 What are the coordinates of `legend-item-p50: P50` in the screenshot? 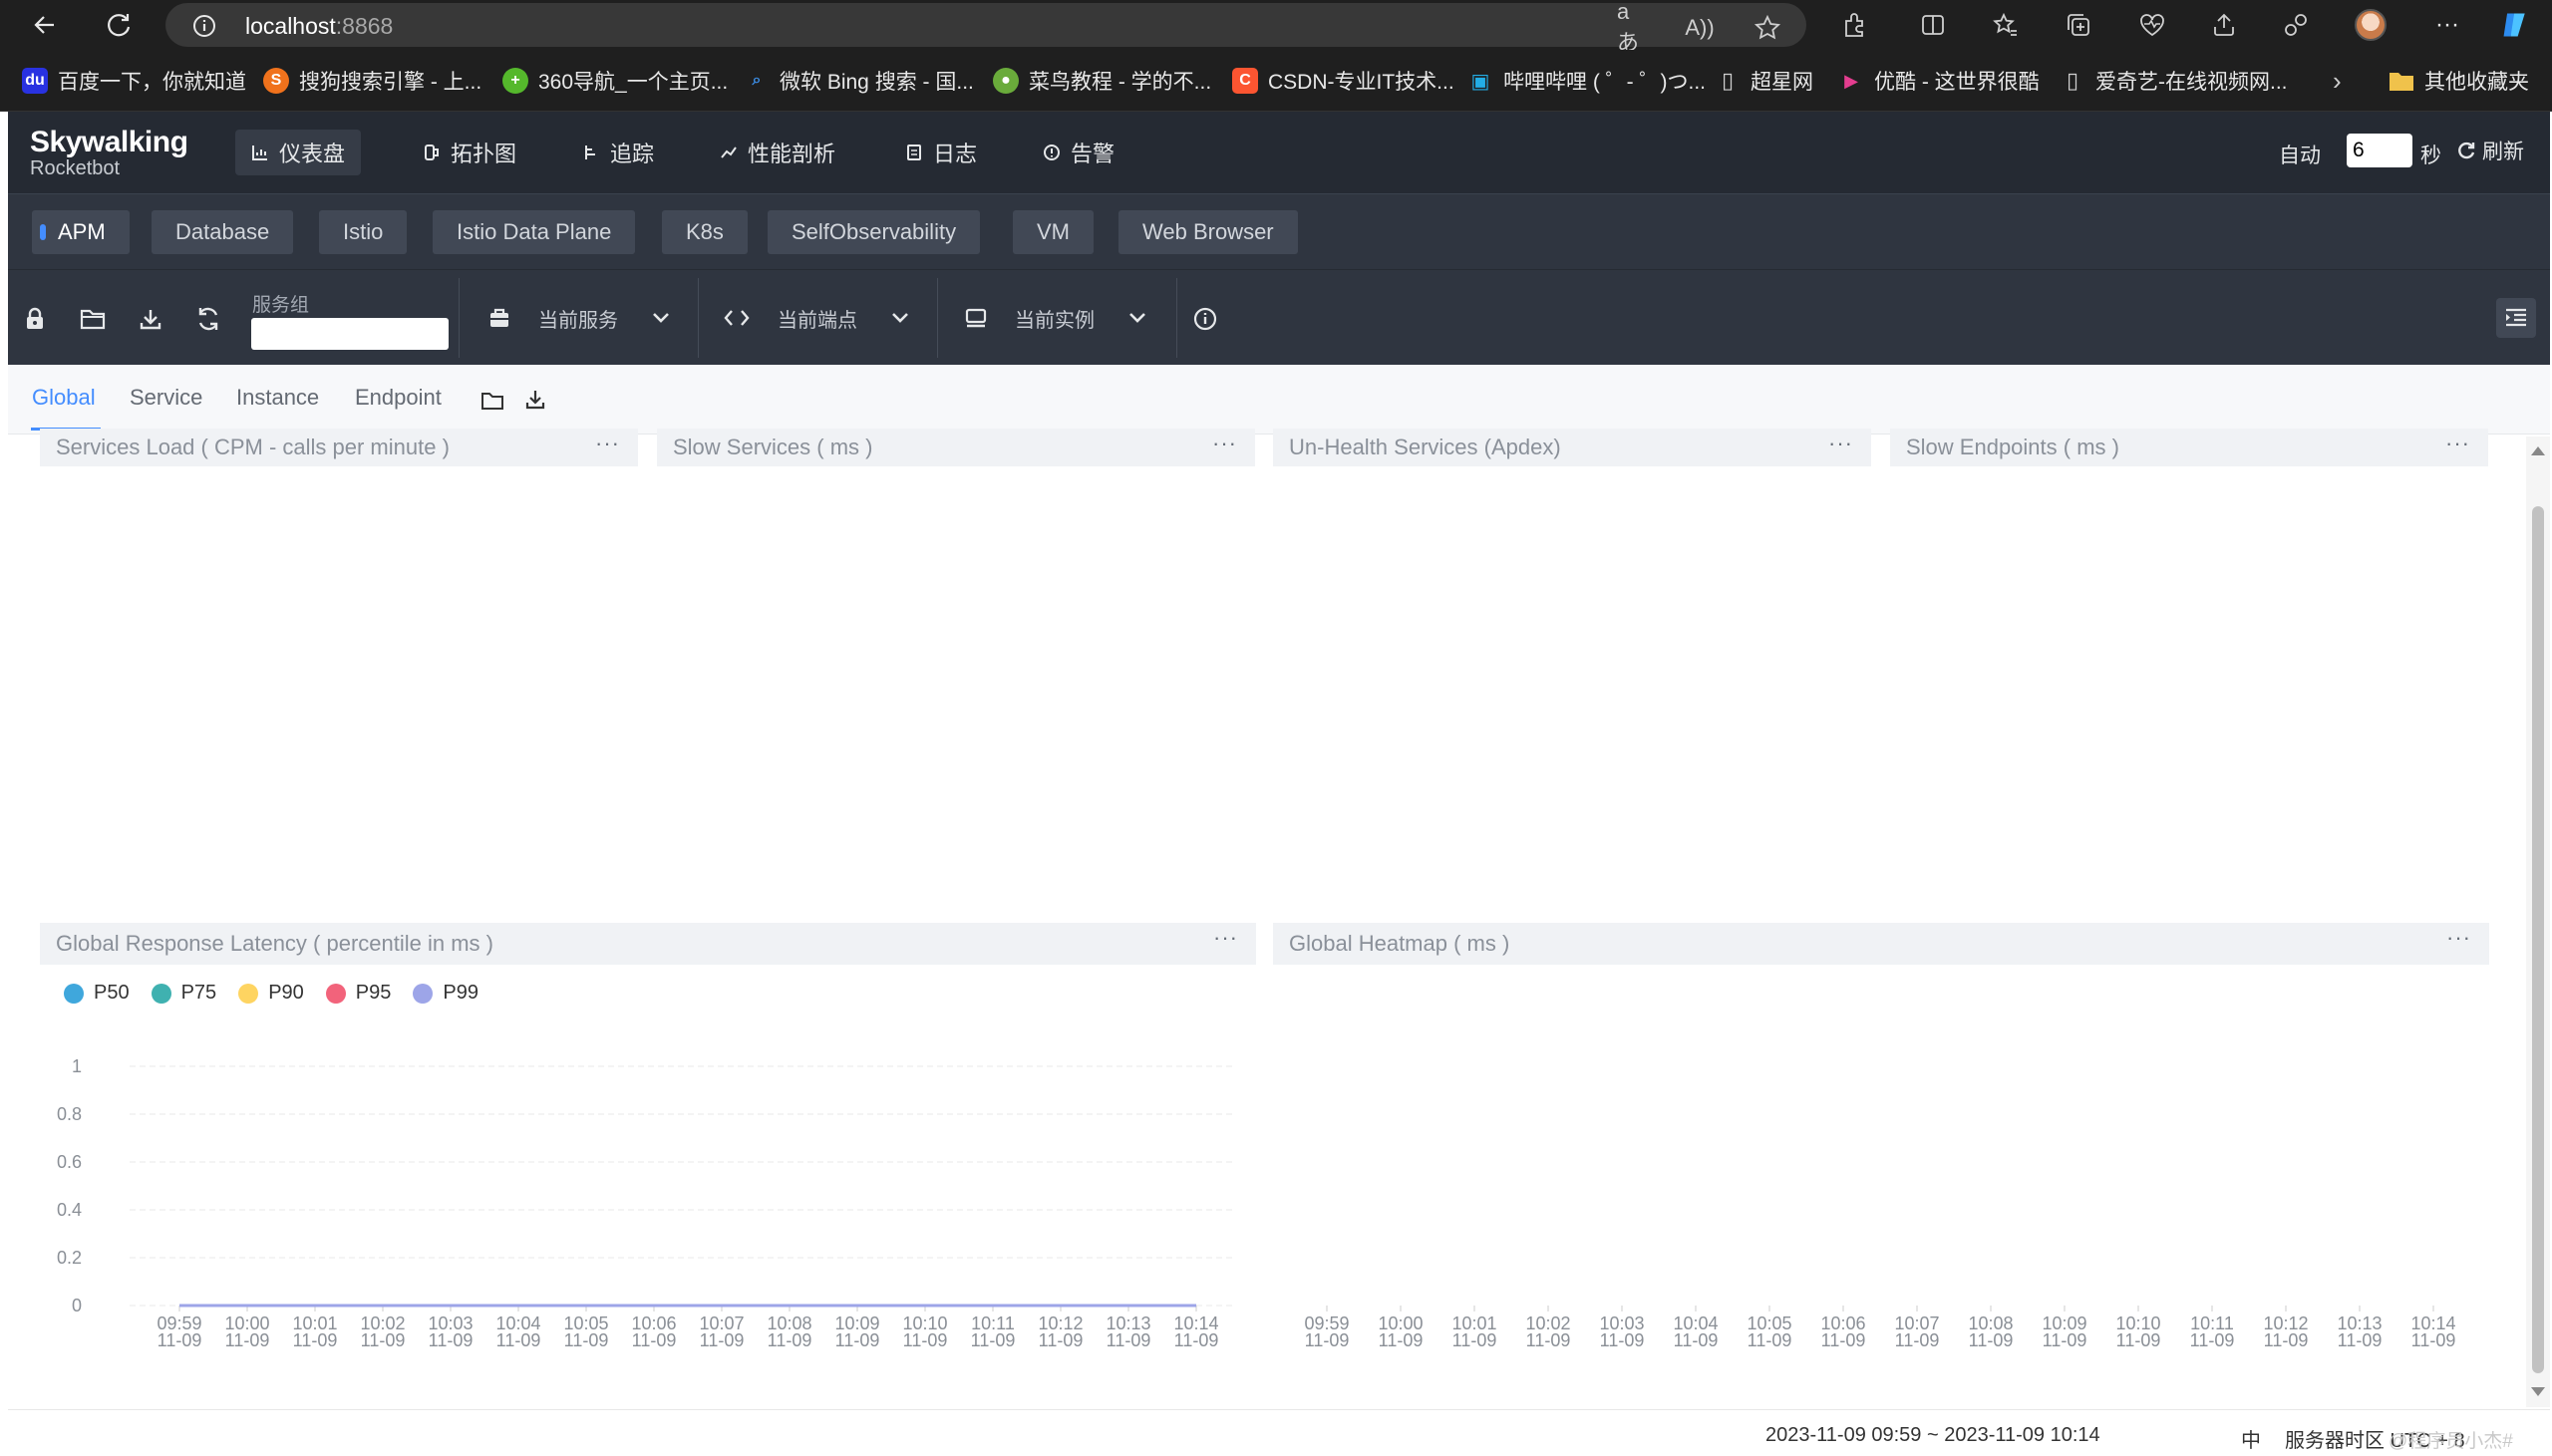 It's located at (97, 994).